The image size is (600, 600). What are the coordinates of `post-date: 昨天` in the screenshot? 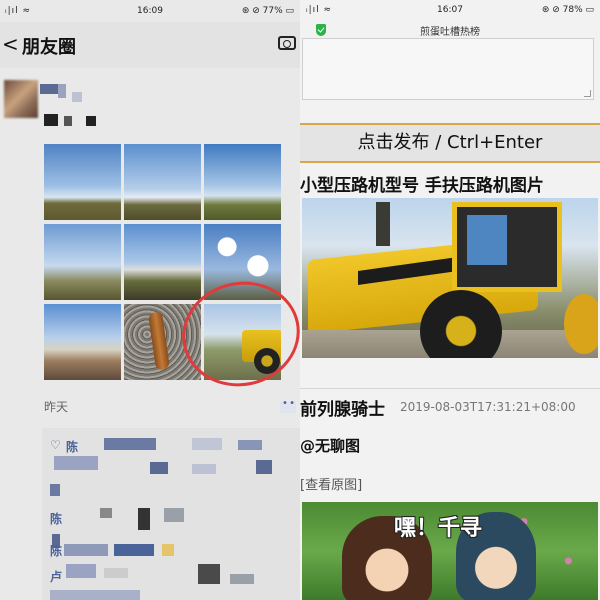 It's located at (56, 407).